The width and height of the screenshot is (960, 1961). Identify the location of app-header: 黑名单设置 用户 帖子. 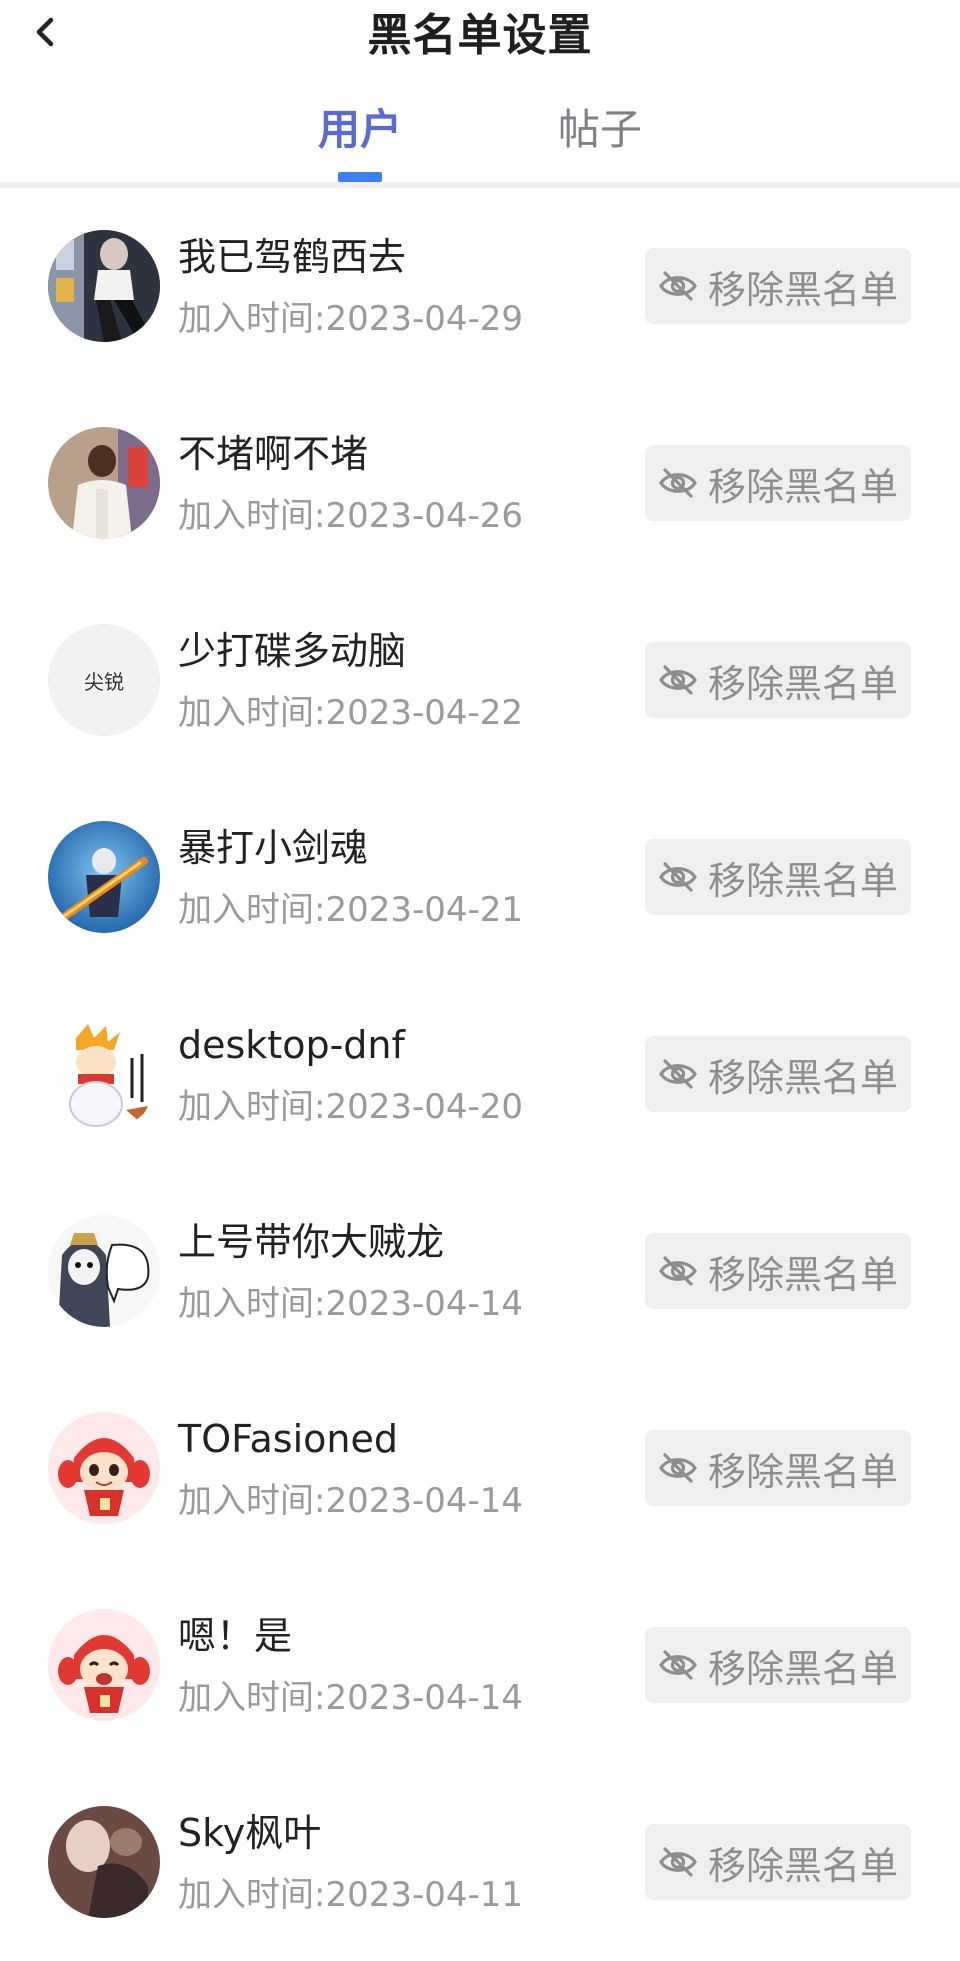
(480, 94).